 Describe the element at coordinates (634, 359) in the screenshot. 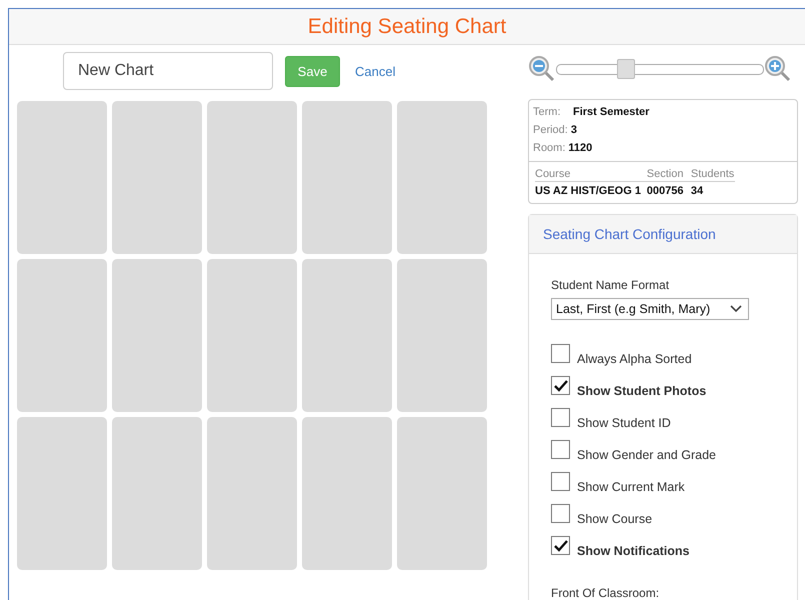

I see `option-label: Always Alpha Sorted` at that location.